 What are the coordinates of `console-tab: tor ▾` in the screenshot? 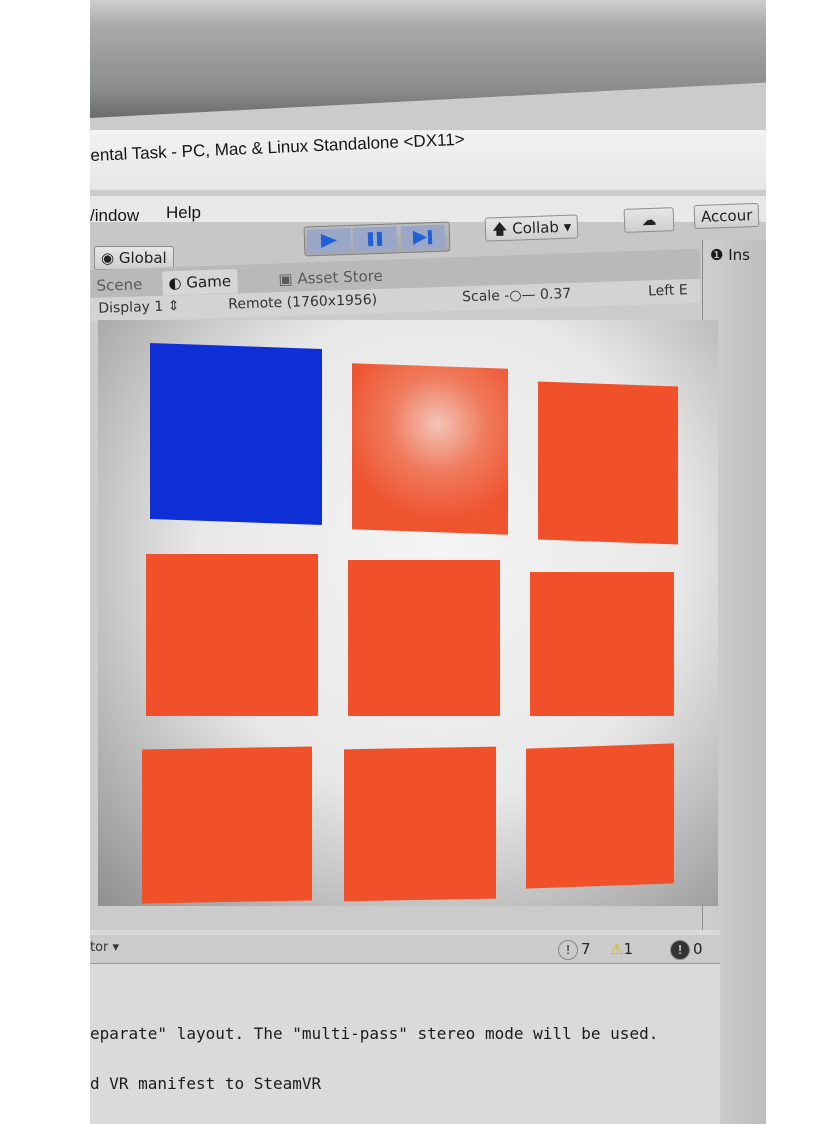 It's located at (104, 947).